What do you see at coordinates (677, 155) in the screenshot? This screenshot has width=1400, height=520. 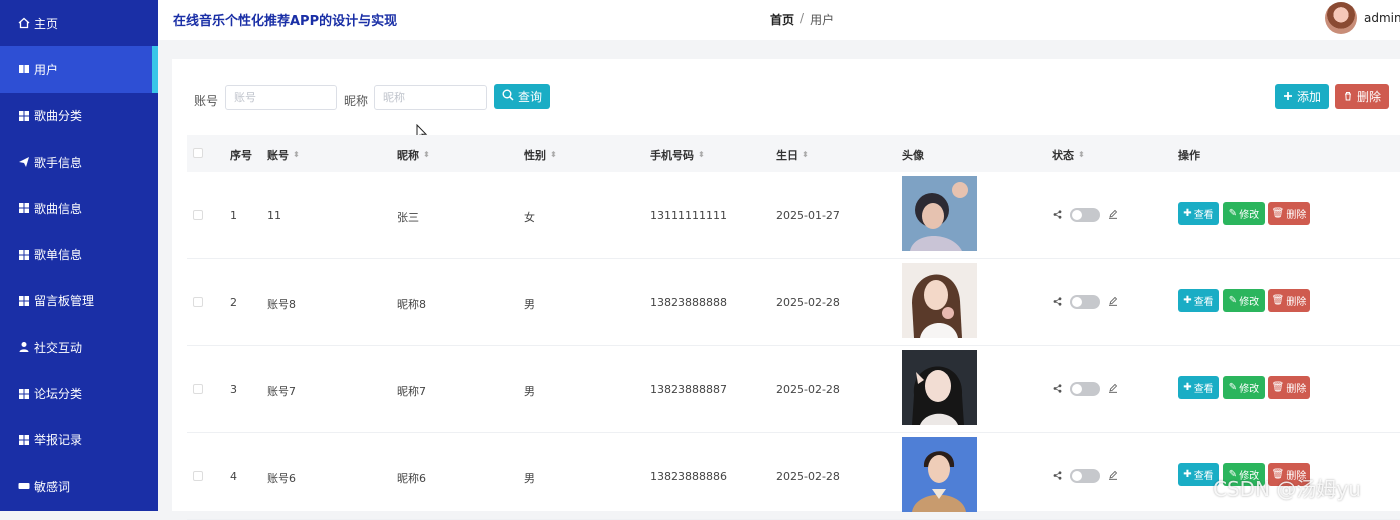 I see `column-header-phone: 手机号码 ⬍` at bounding box center [677, 155].